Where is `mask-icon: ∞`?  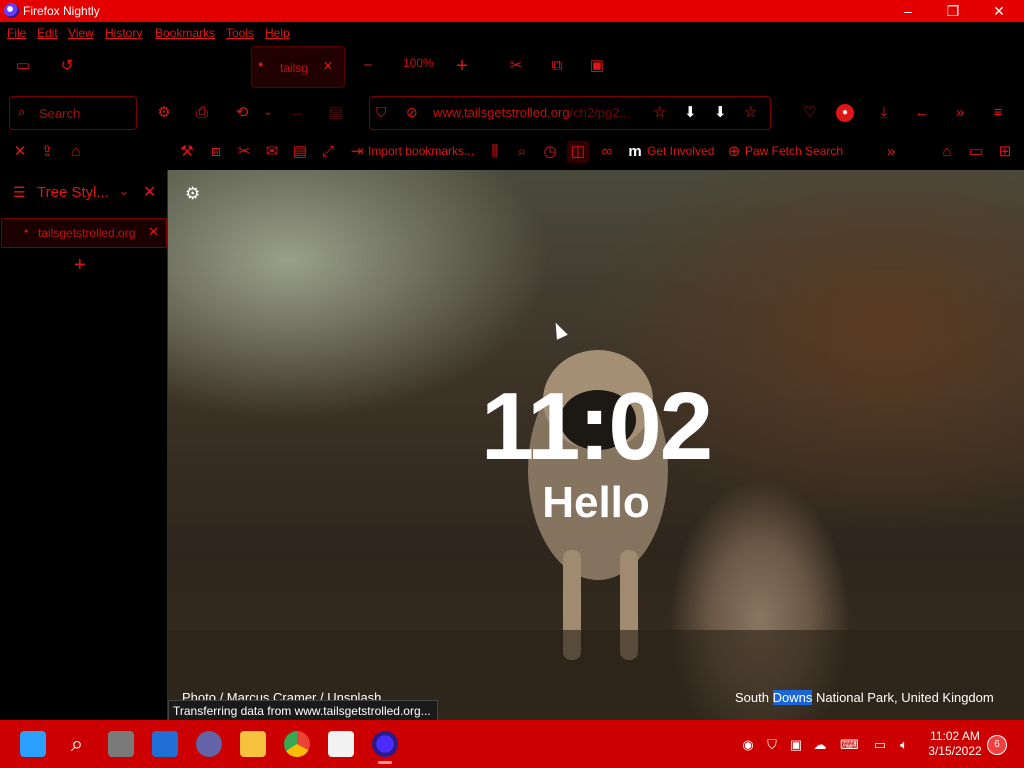 mask-icon: ∞ is located at coordinates (607, 152).